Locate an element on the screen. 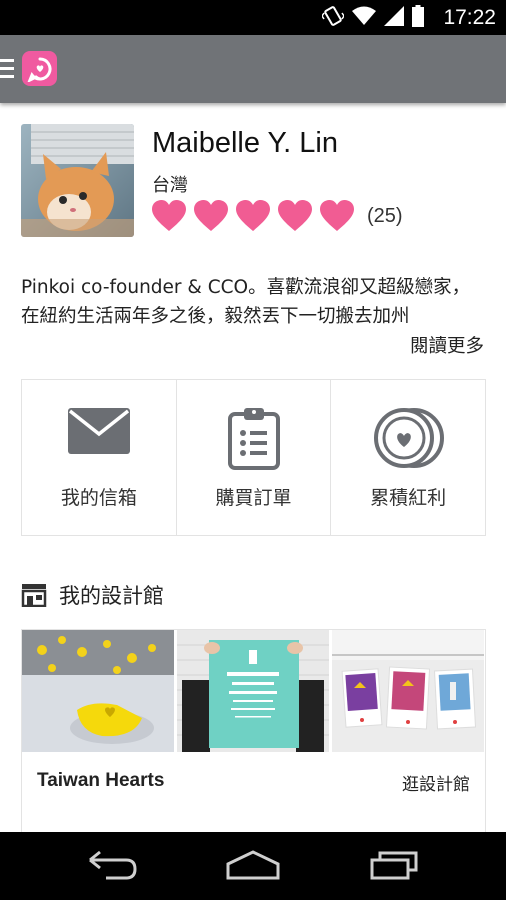  back-button is located at coordinates (113, 867).